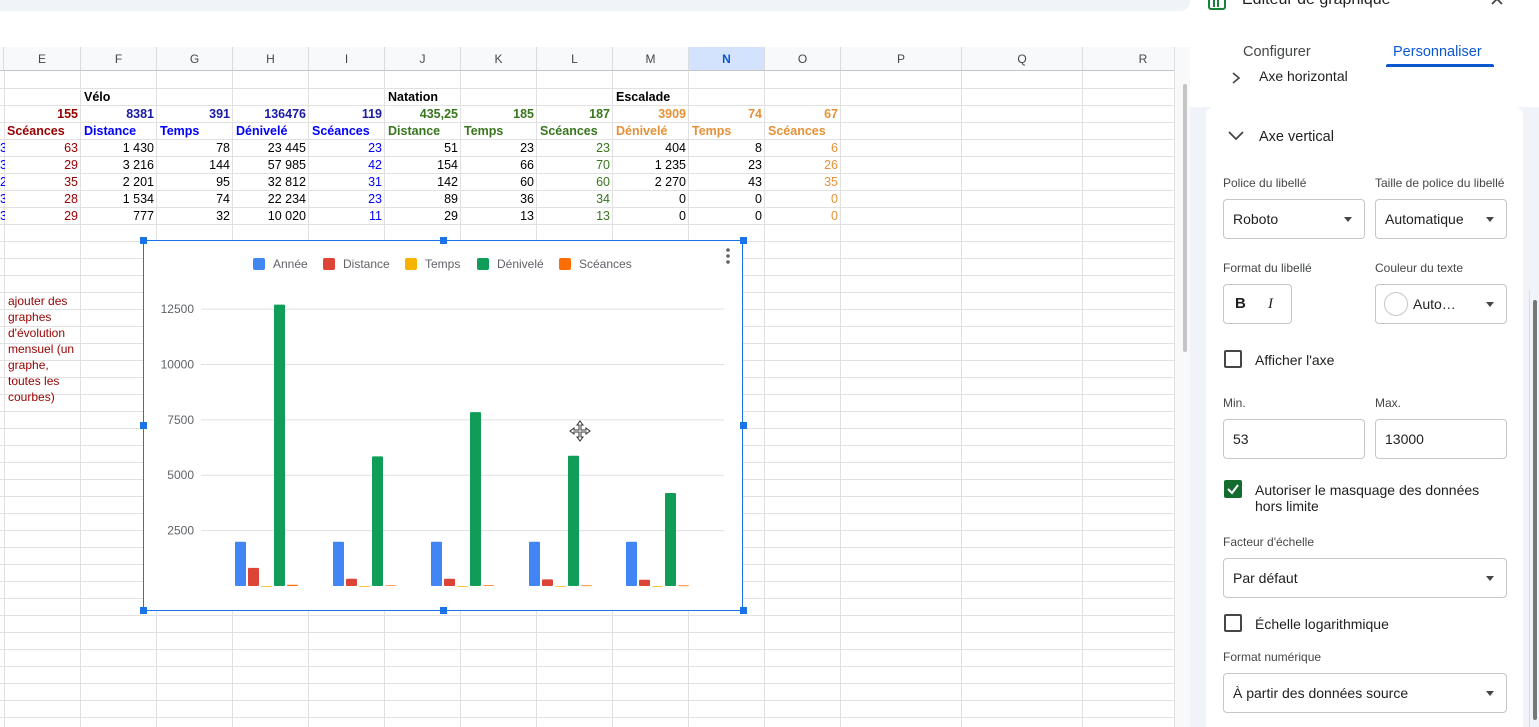  I want to click on data-cell: 8, so click(727, 148).